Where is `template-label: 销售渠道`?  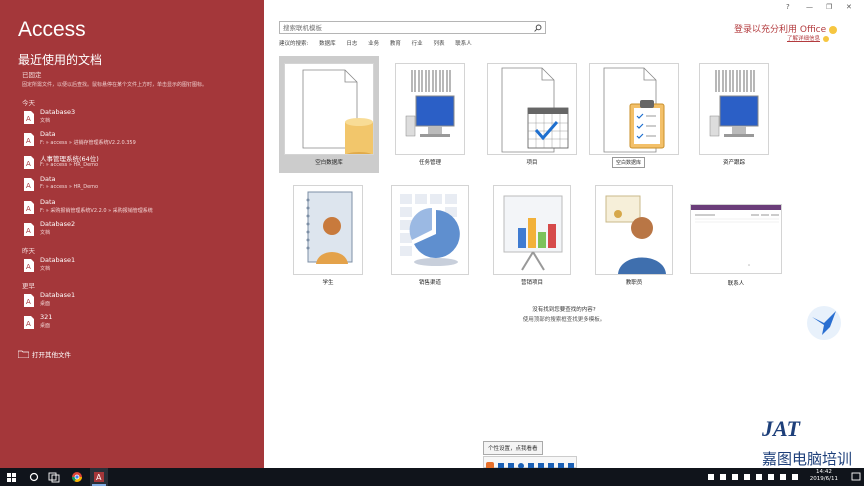
template-label: 销售渠道 is located at coordinates (429, 283).